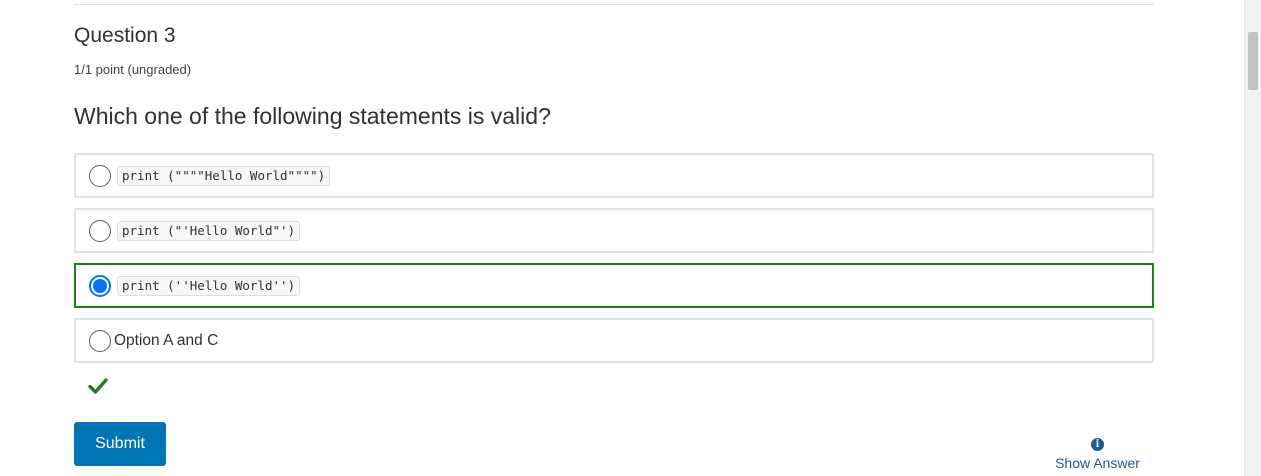 The width and height of the screenshot is (1261, 476). Describe the element at coordinates (1097, 463) in the screenshot. I see `show-answer-label: Show Answer` at that location.